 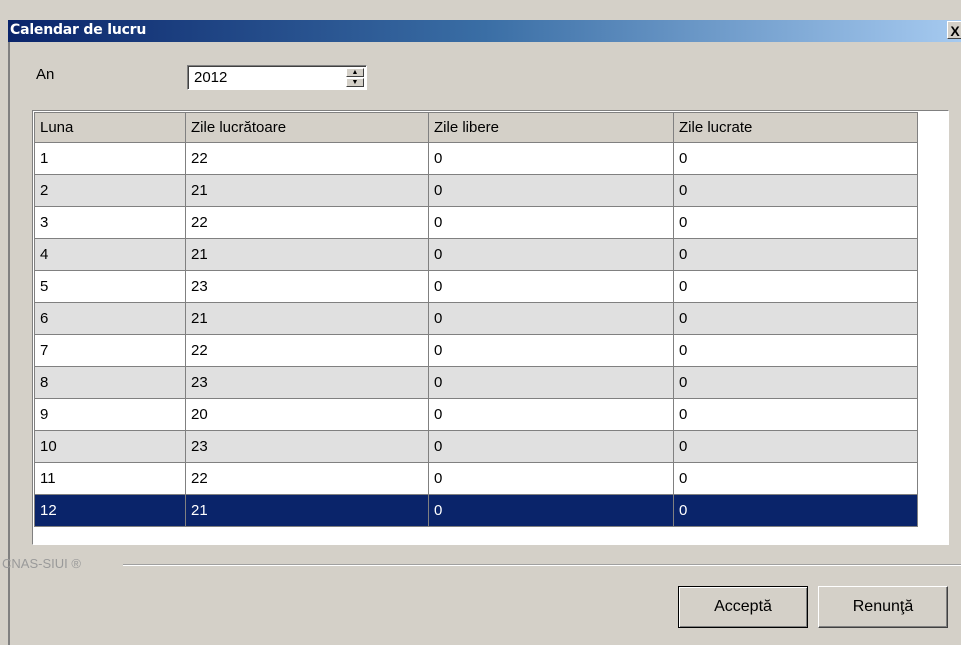 I want to click on column-header-luna: Luna, so click(x=110, y=127).